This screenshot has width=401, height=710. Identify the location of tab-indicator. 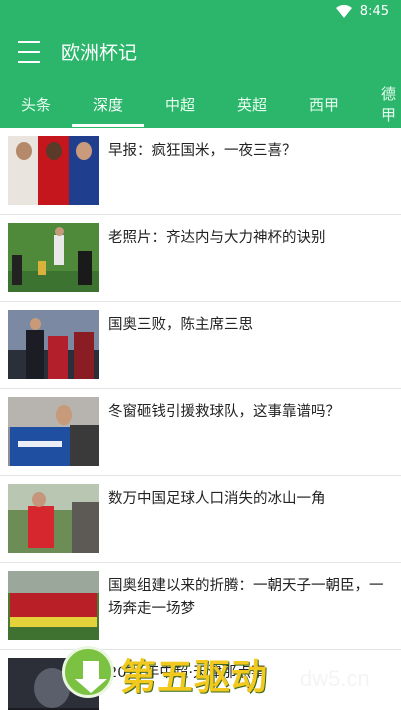
(108, 125).